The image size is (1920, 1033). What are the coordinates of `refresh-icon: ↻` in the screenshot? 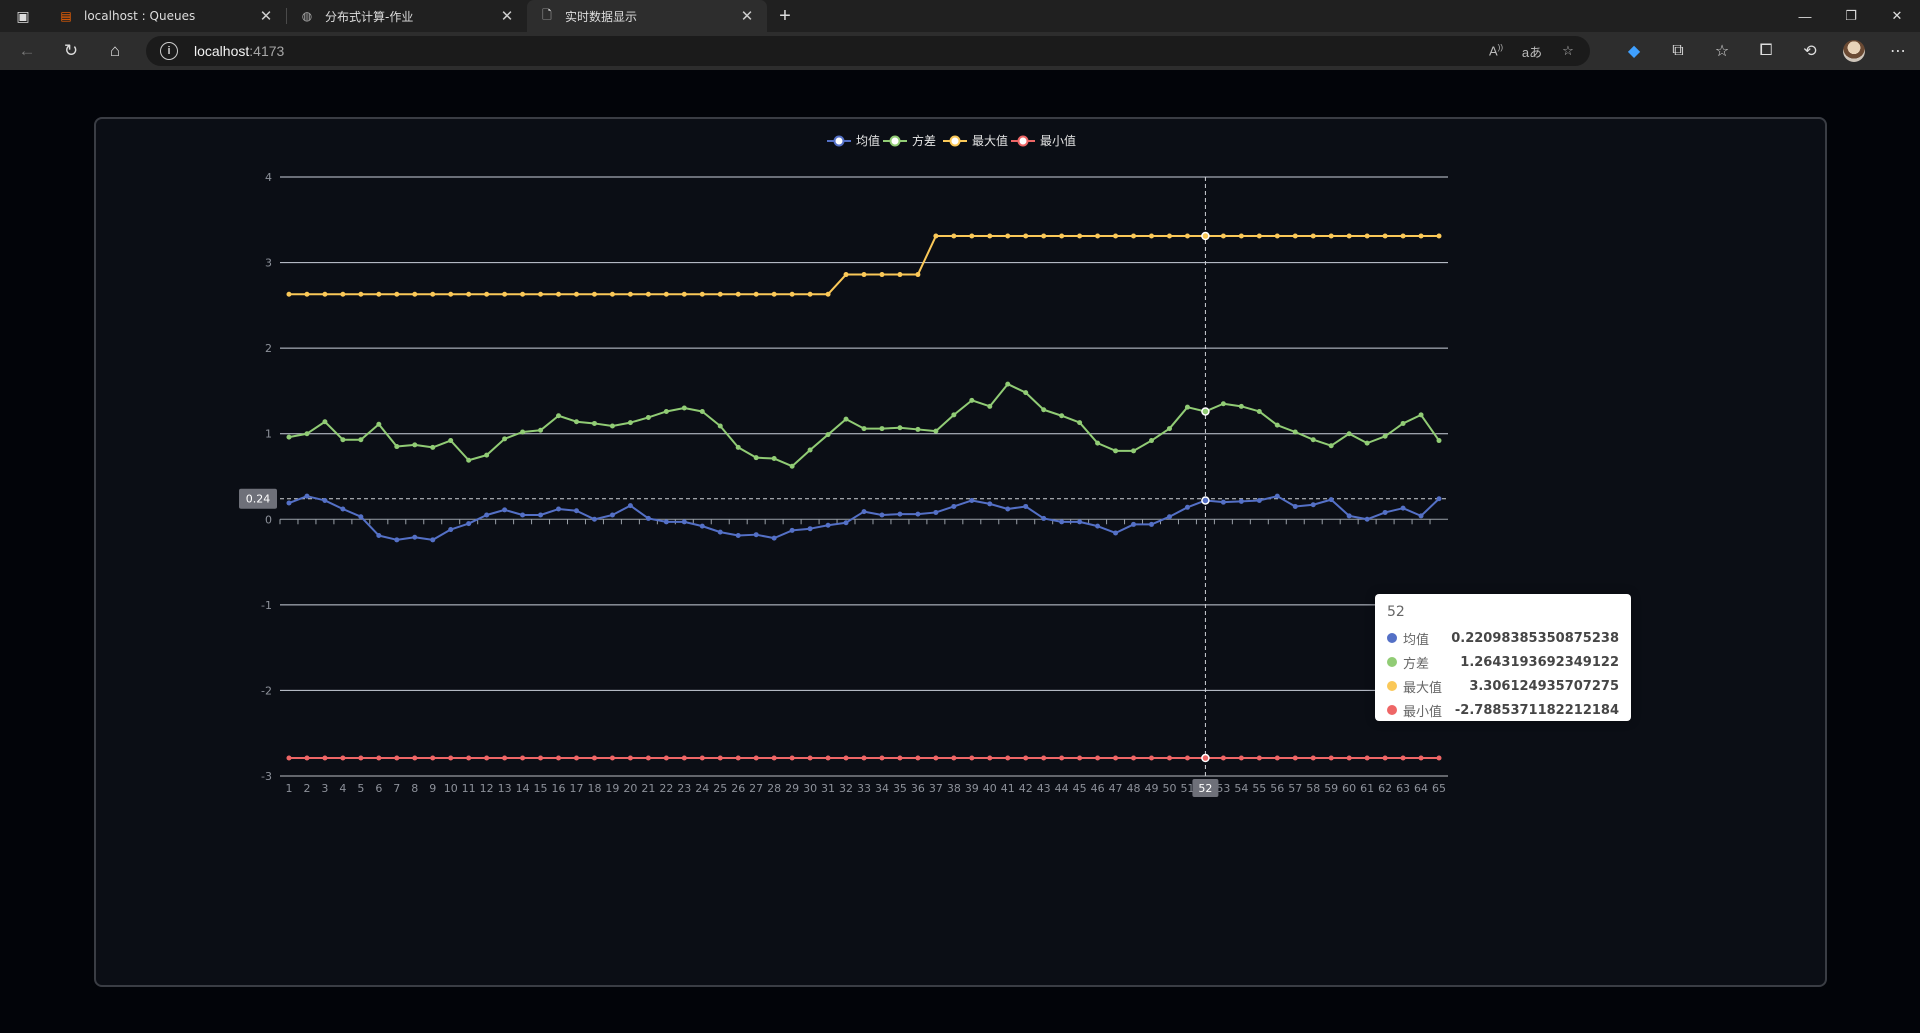 It's located at (71, 51).